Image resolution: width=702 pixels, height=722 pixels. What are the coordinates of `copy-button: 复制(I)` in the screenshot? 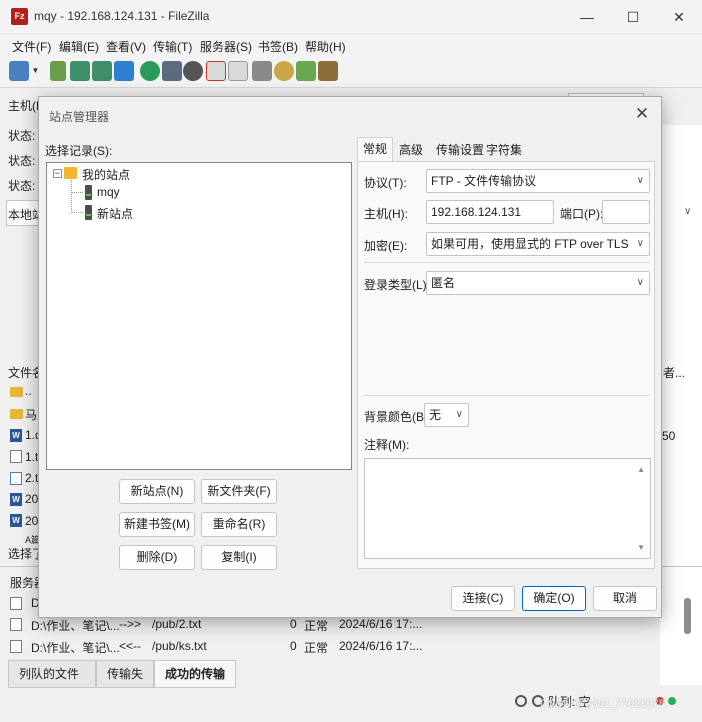 It's located at (239, 557).